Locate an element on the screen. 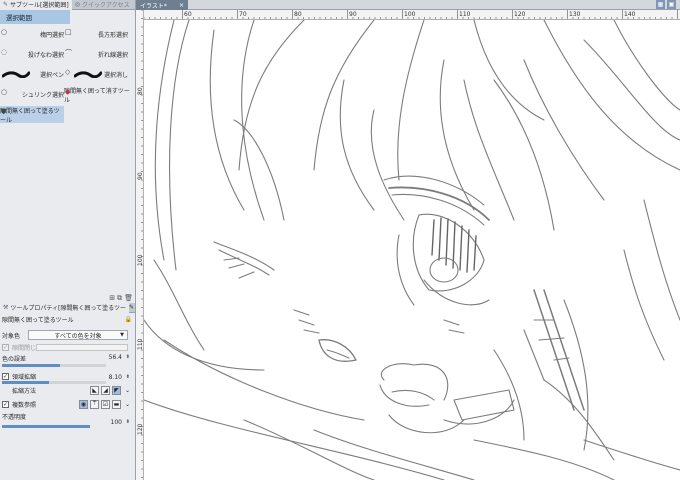 This screenshot has height=480, width=680. gap-close-label: 隙間閉じ is located at coordinates (24, 348).